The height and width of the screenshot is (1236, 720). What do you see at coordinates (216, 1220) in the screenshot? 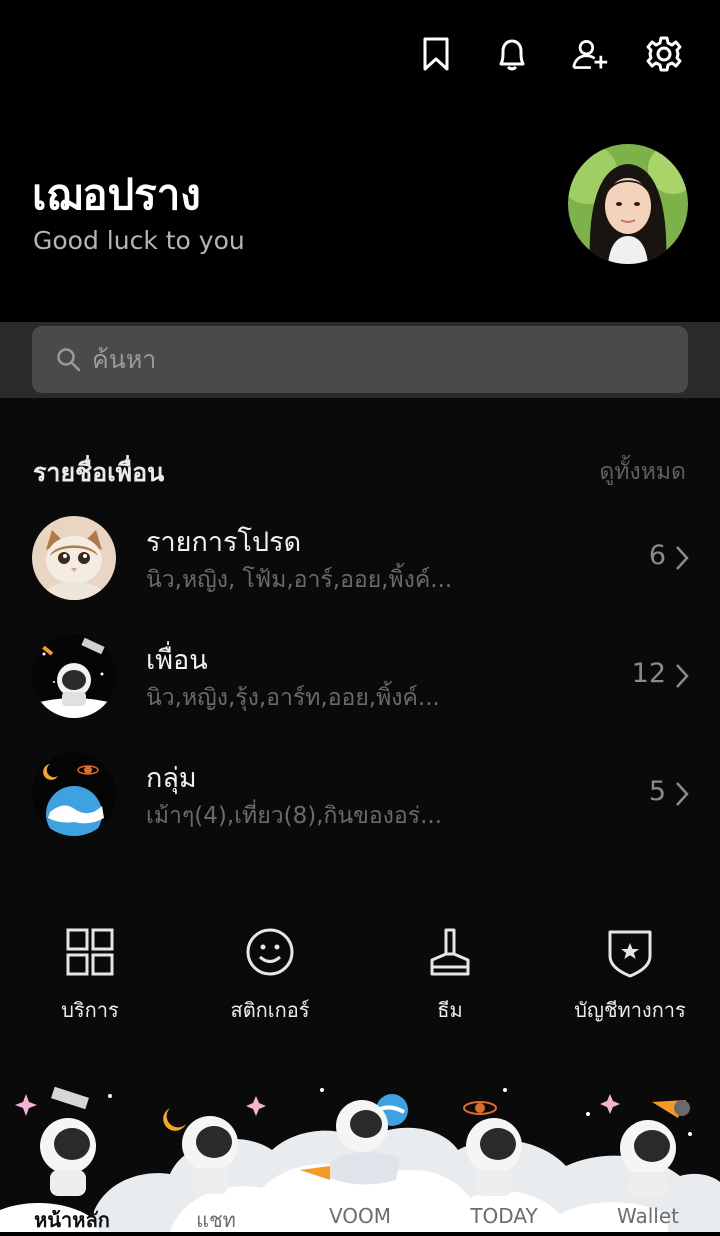
I see `tab-chats: แชท` at bounding box center [216, 1220].